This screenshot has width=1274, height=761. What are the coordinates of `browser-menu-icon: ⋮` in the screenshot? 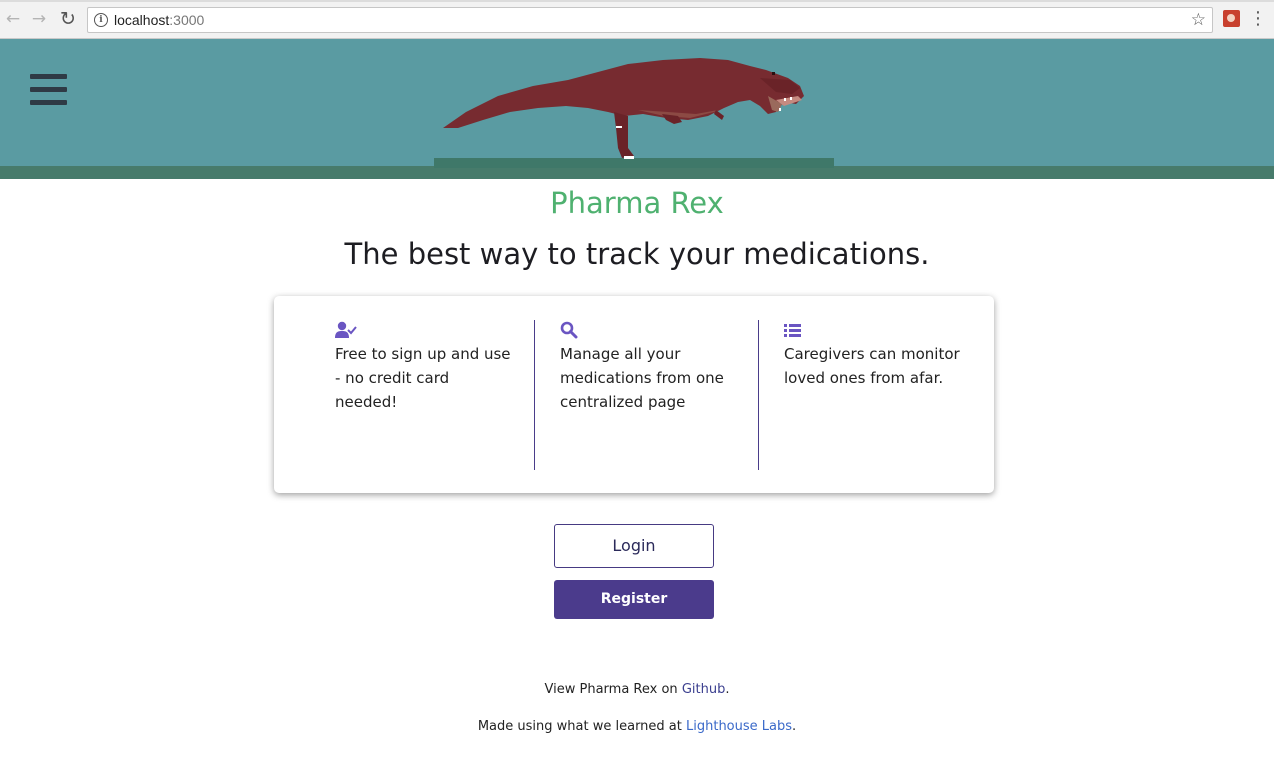 It's located at (1258, 19).